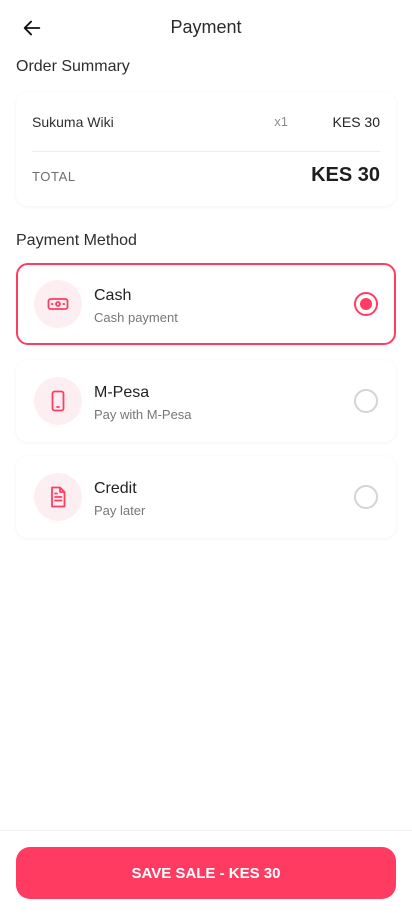 The height and width of the screenshot is (915, 412). I want to click on payment-method-heading: Payment Method, so click(76, 240).